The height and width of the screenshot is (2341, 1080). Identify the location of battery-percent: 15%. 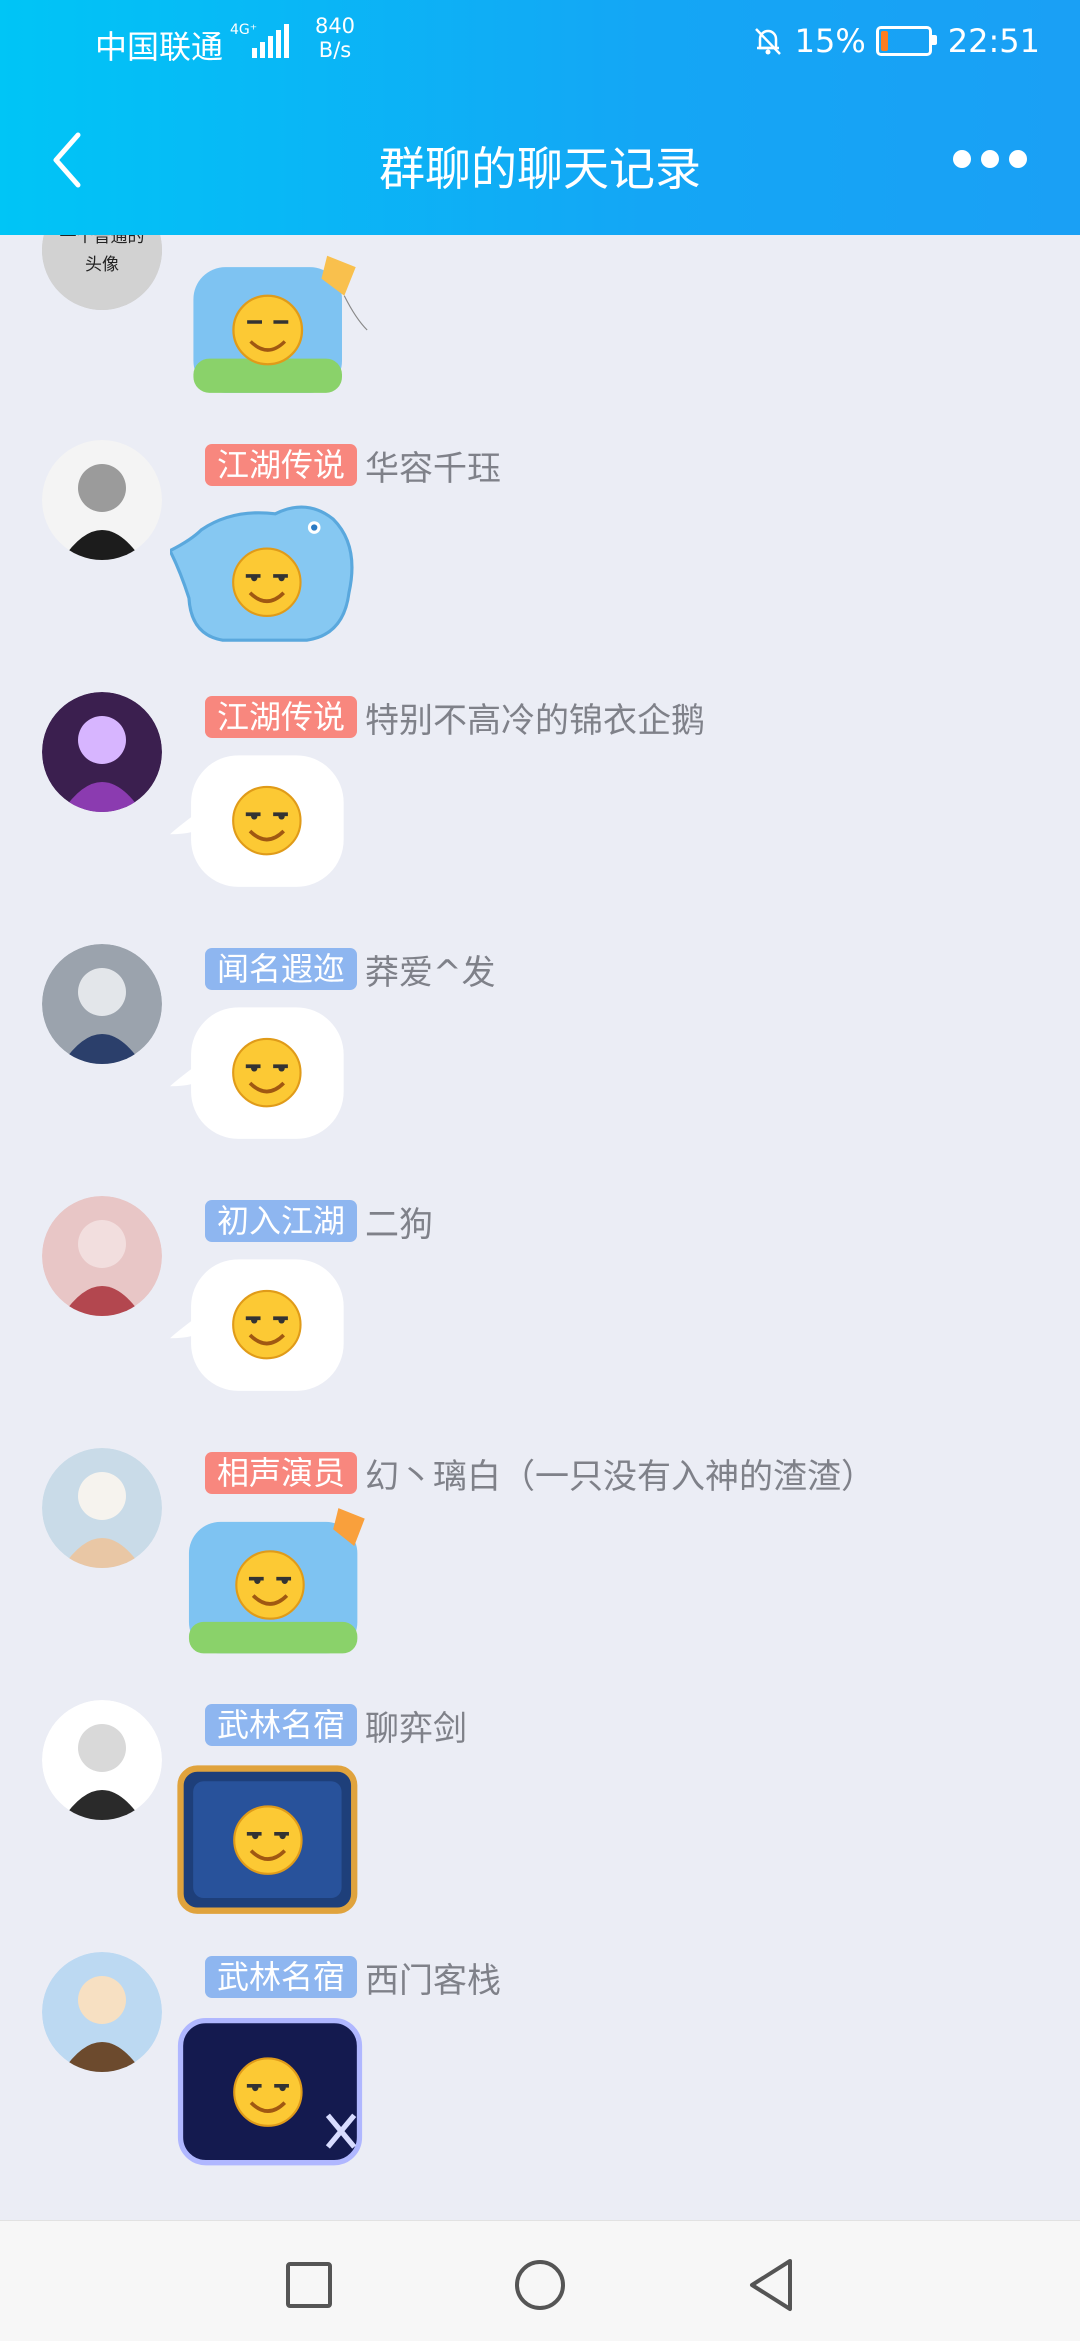
(830, 41).